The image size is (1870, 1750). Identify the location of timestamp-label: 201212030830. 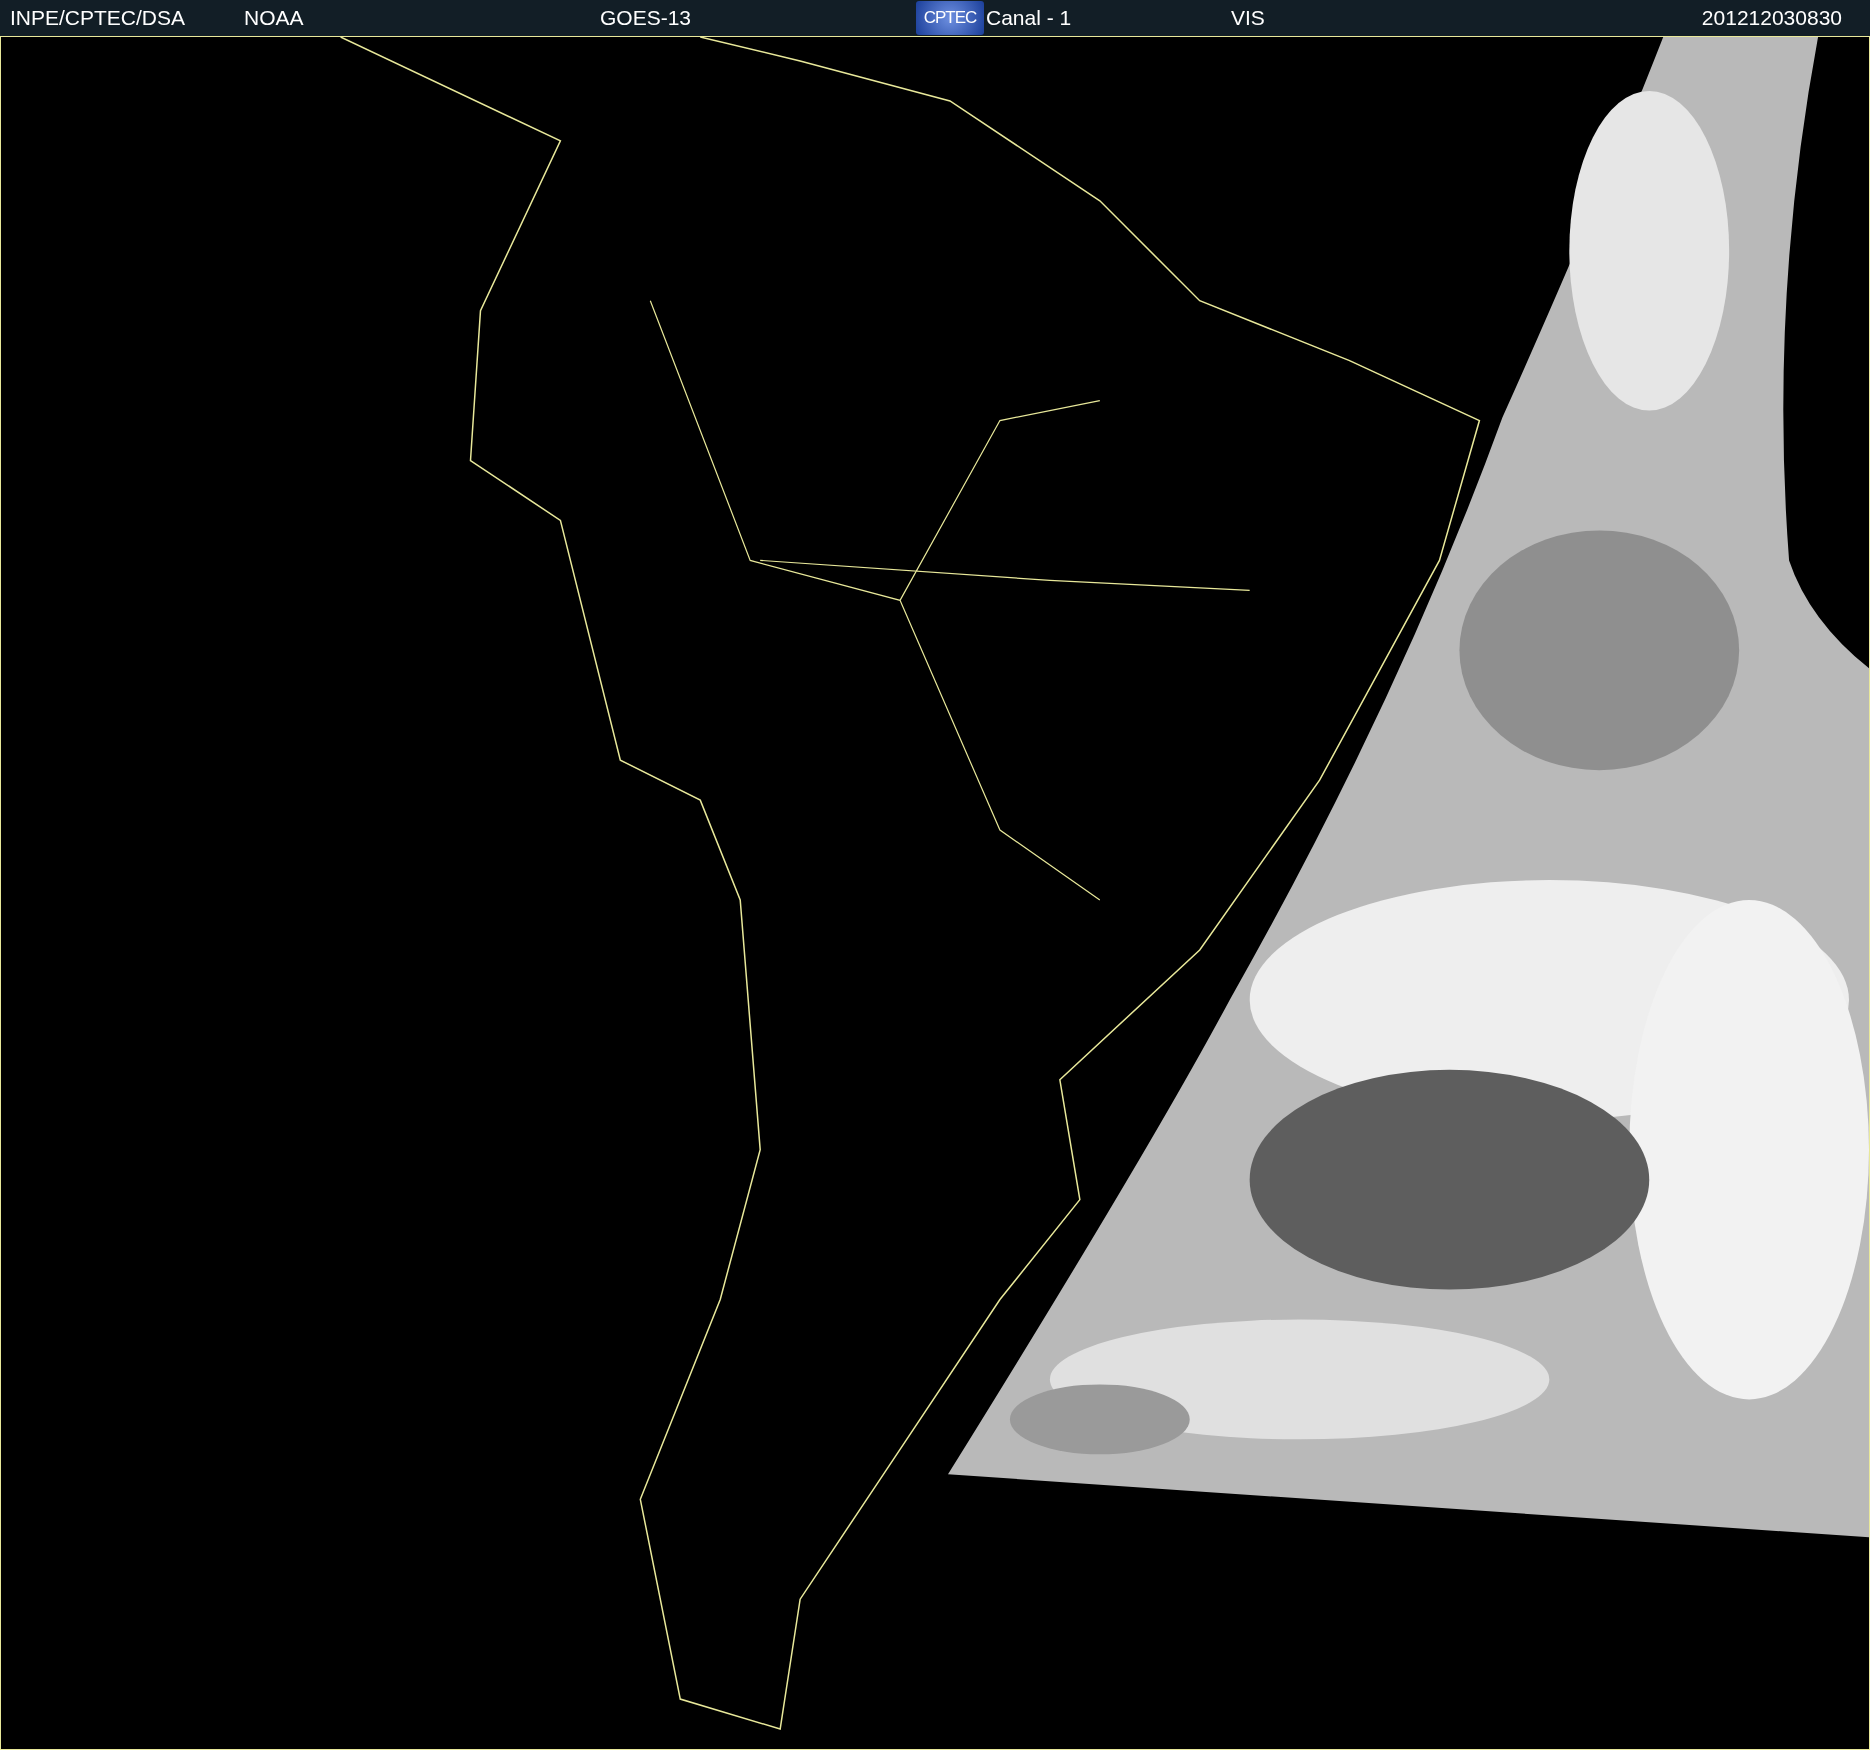
(1772, 18).